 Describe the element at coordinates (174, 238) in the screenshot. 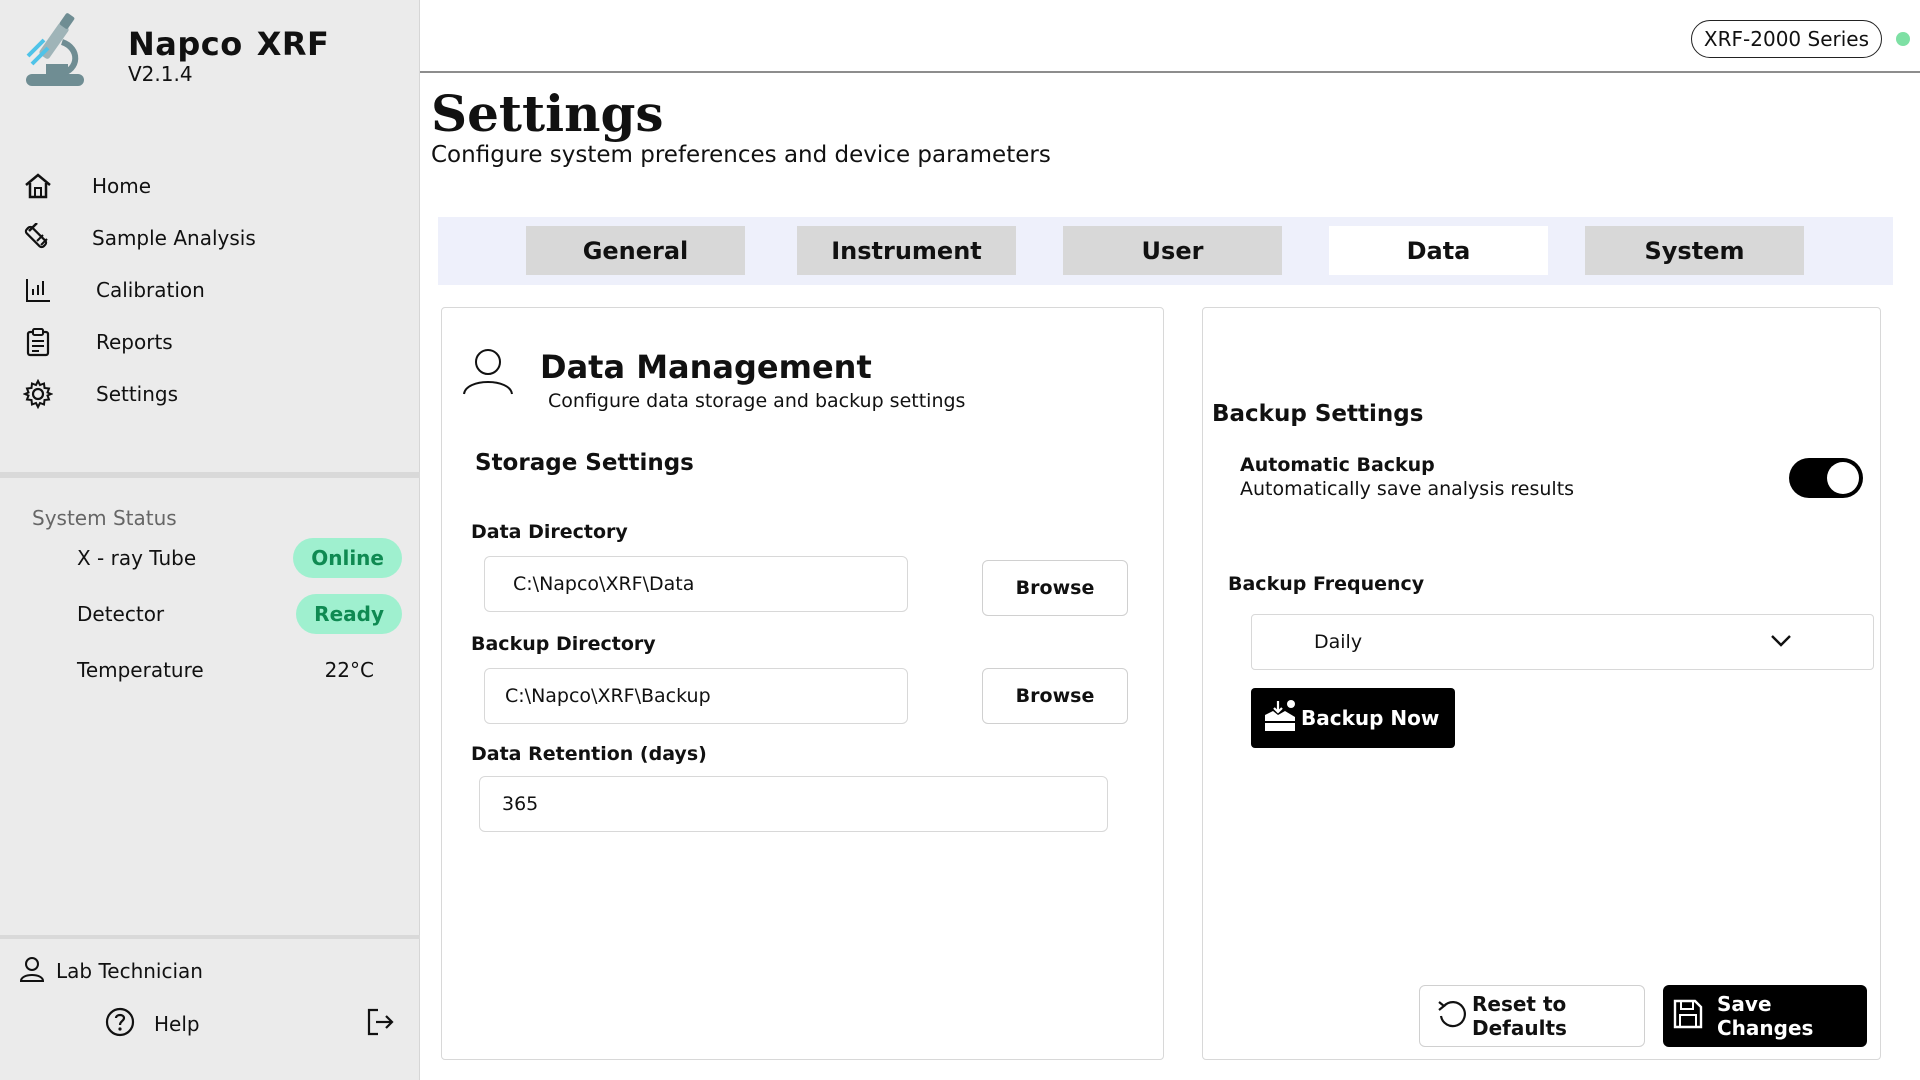

I see `sidebar-item-label: Sample Analysis` at that location.